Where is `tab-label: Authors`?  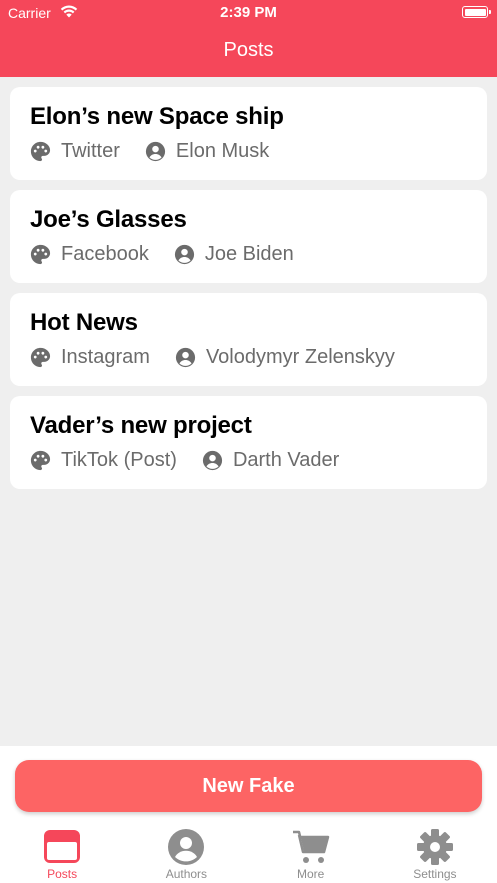 tab-label: Authors is located at coordinates (186, 874).